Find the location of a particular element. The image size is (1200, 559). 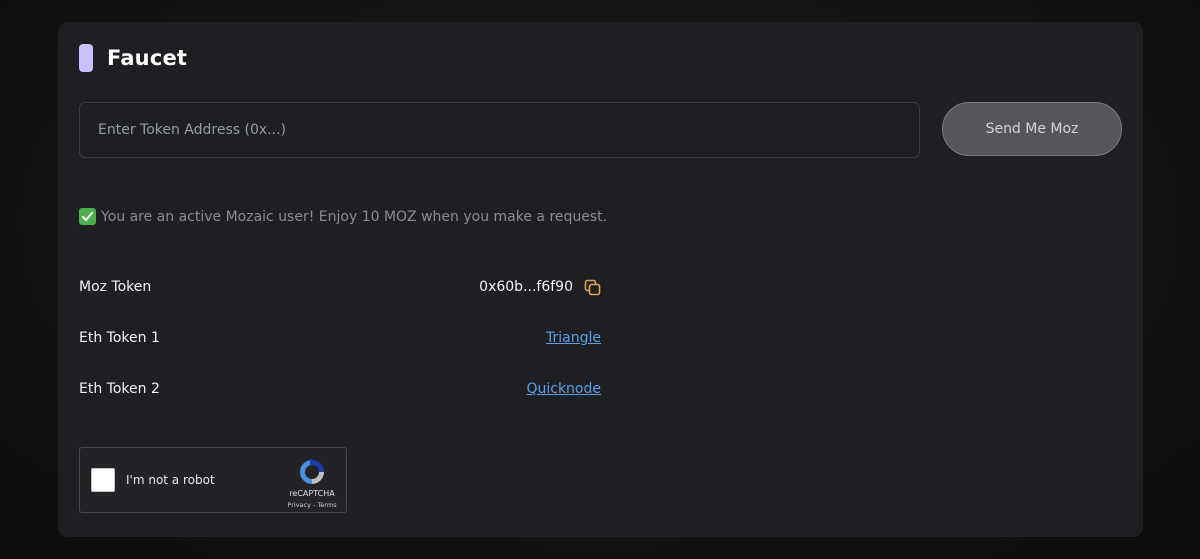

recaptcha-privacy-link: Privacy is located at coordinates (299, 505).